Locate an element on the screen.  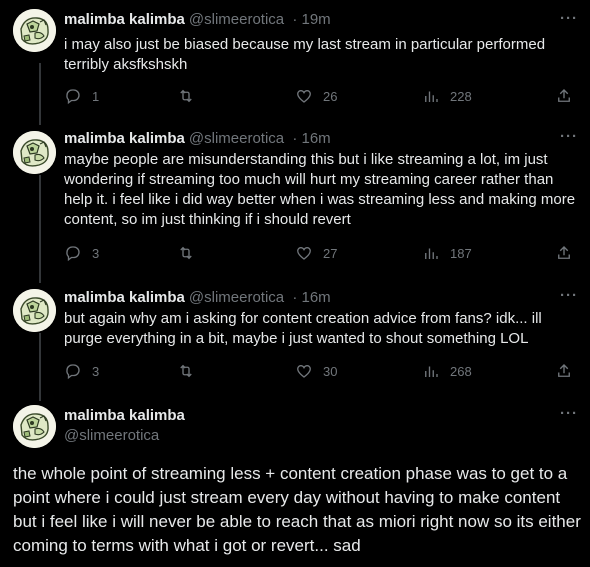
tweet-header: malimba kalimba @slimeerotica · 19m is located at coordinates (197, 19).